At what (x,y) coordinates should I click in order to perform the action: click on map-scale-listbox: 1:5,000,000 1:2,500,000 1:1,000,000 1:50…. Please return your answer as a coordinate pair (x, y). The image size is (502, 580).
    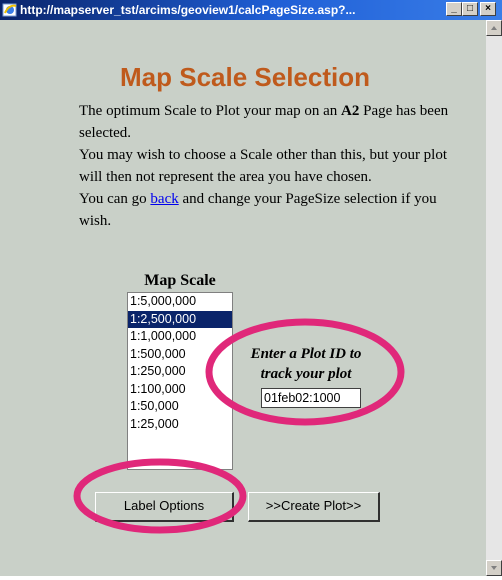
    Looking at the image, I should click on (180, 381).